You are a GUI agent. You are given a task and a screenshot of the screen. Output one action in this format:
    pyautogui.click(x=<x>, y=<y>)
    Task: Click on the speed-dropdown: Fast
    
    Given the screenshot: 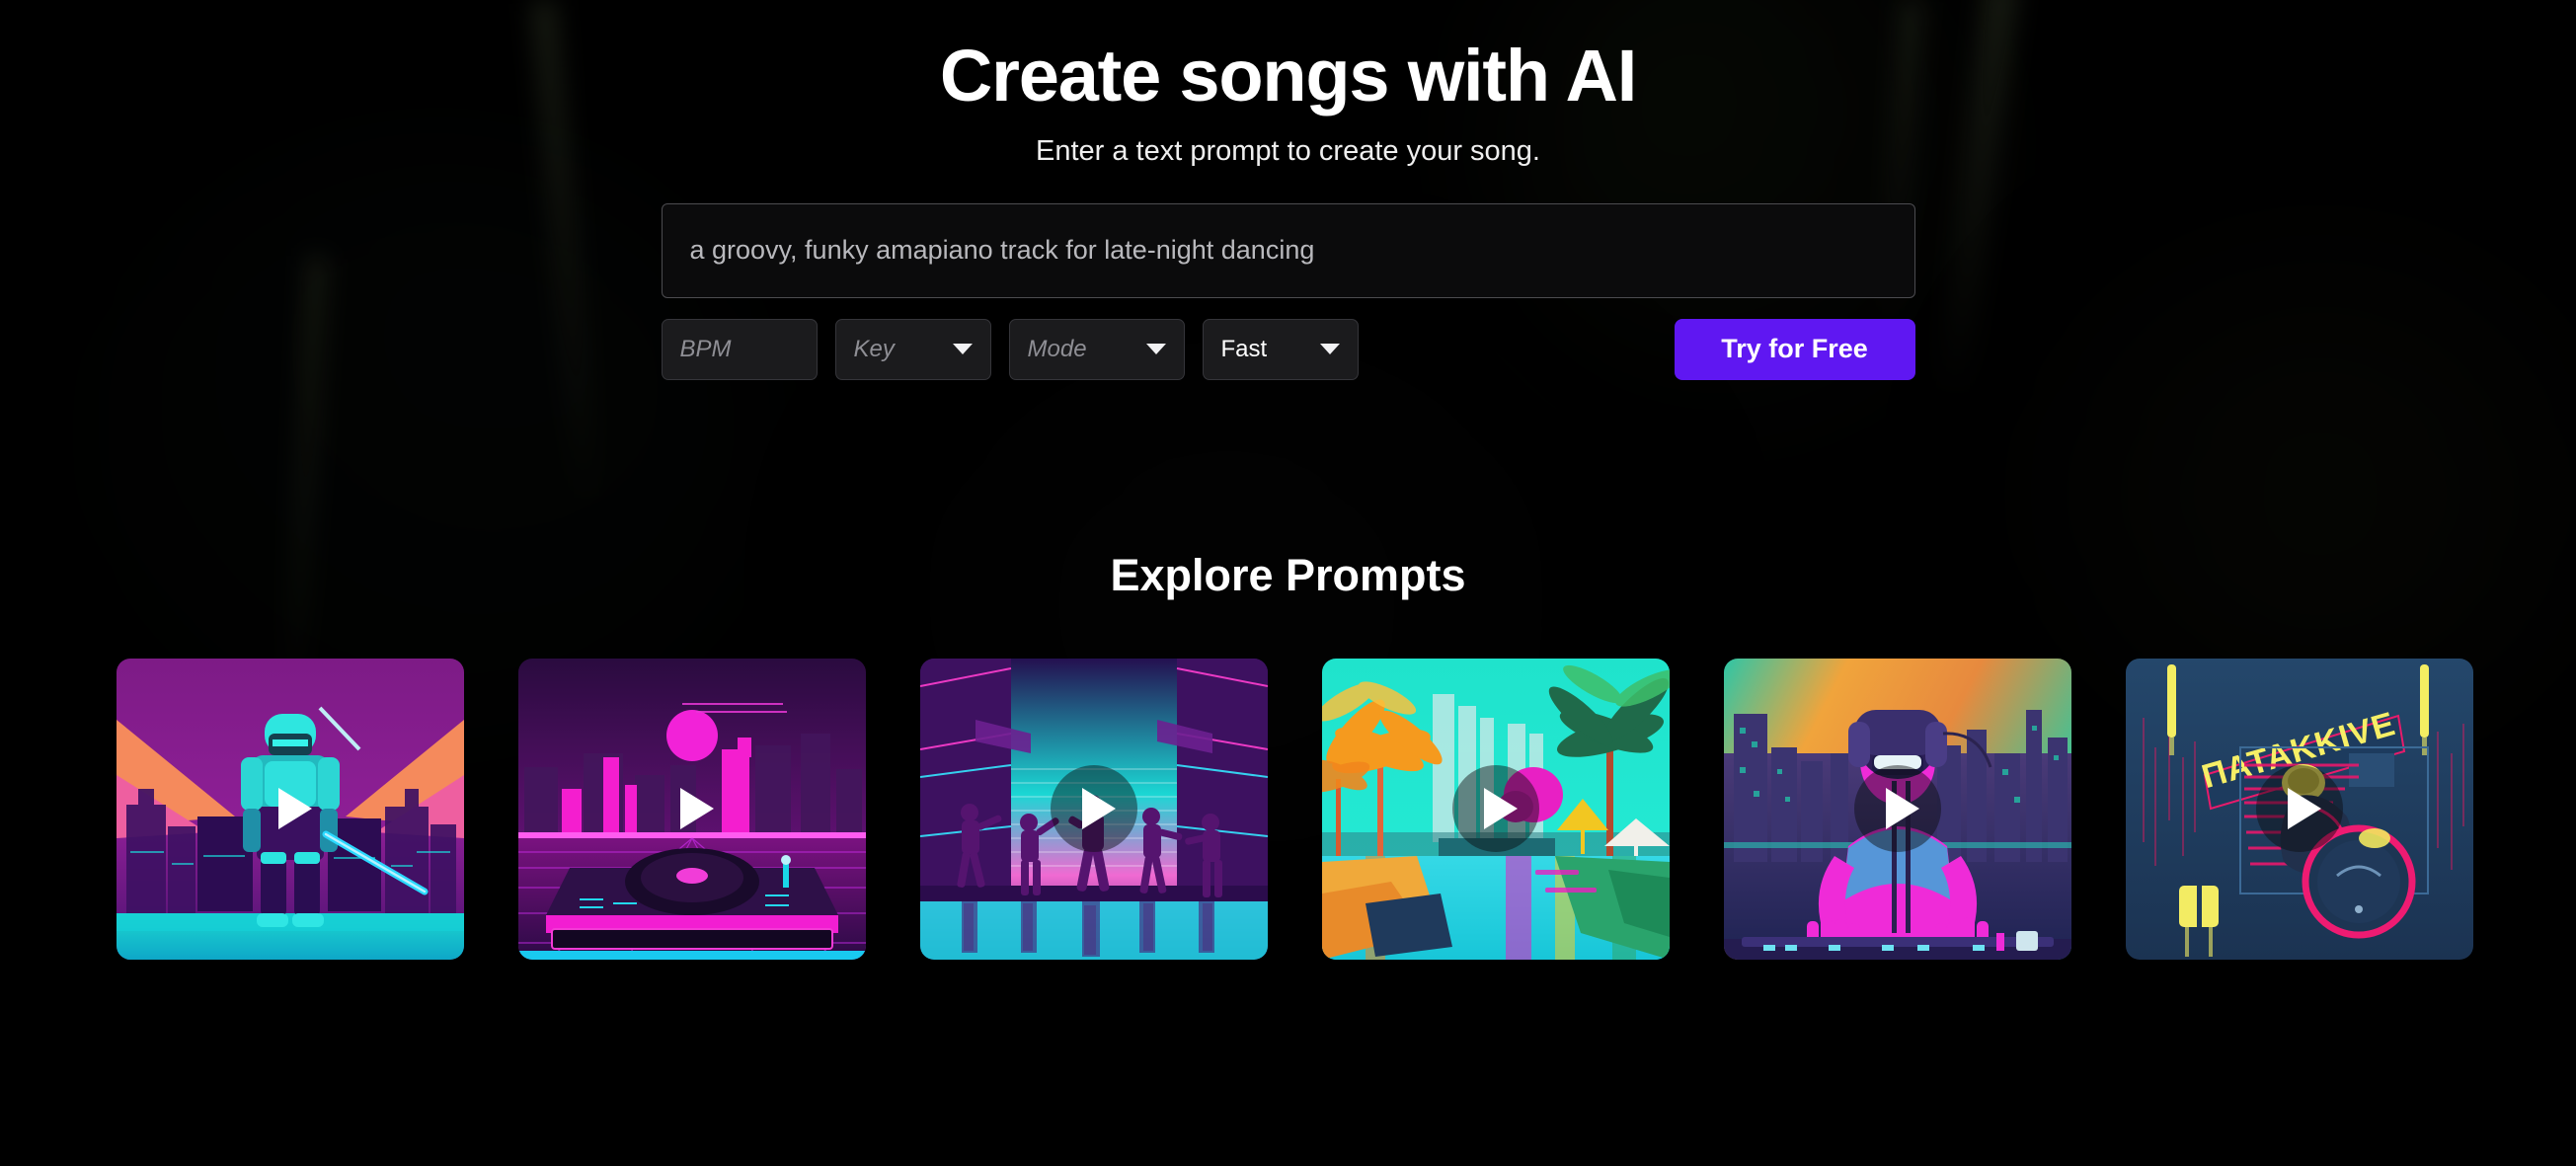 What is the action you would take?
    pyautogui.click(x=1280, y=349)
    